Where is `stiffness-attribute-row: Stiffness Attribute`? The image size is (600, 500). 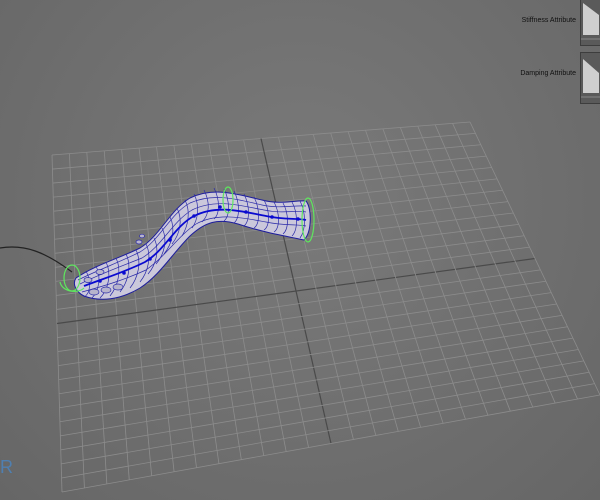
stiffness-attribute-row: Stiffness Attribute is located at coordinates (550, 24).